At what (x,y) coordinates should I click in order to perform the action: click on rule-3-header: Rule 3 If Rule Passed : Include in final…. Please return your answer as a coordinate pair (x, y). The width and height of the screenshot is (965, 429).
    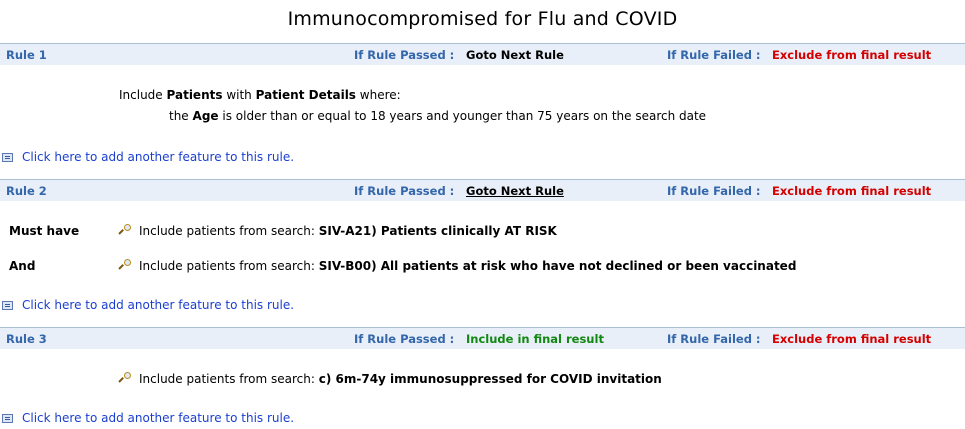
    Looking at the image, I should click on (482, 338).